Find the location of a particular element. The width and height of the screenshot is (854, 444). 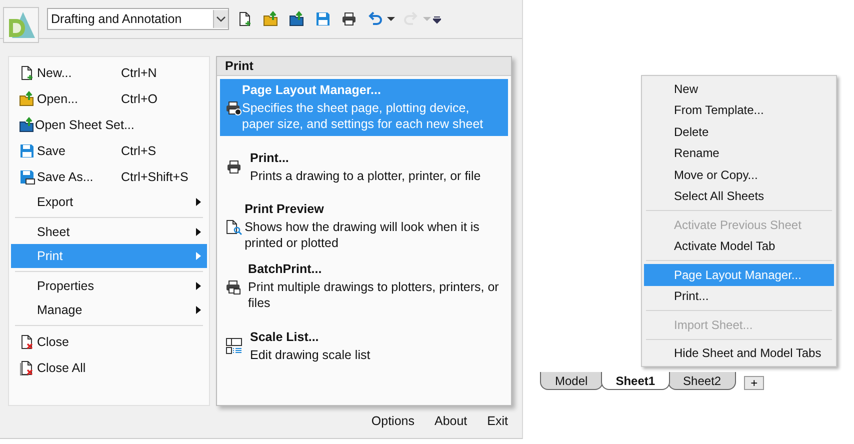

submenu-item: BatchPrint... Print multiple drawings to plotters, printers, or files is located at coordinates (364, 286).